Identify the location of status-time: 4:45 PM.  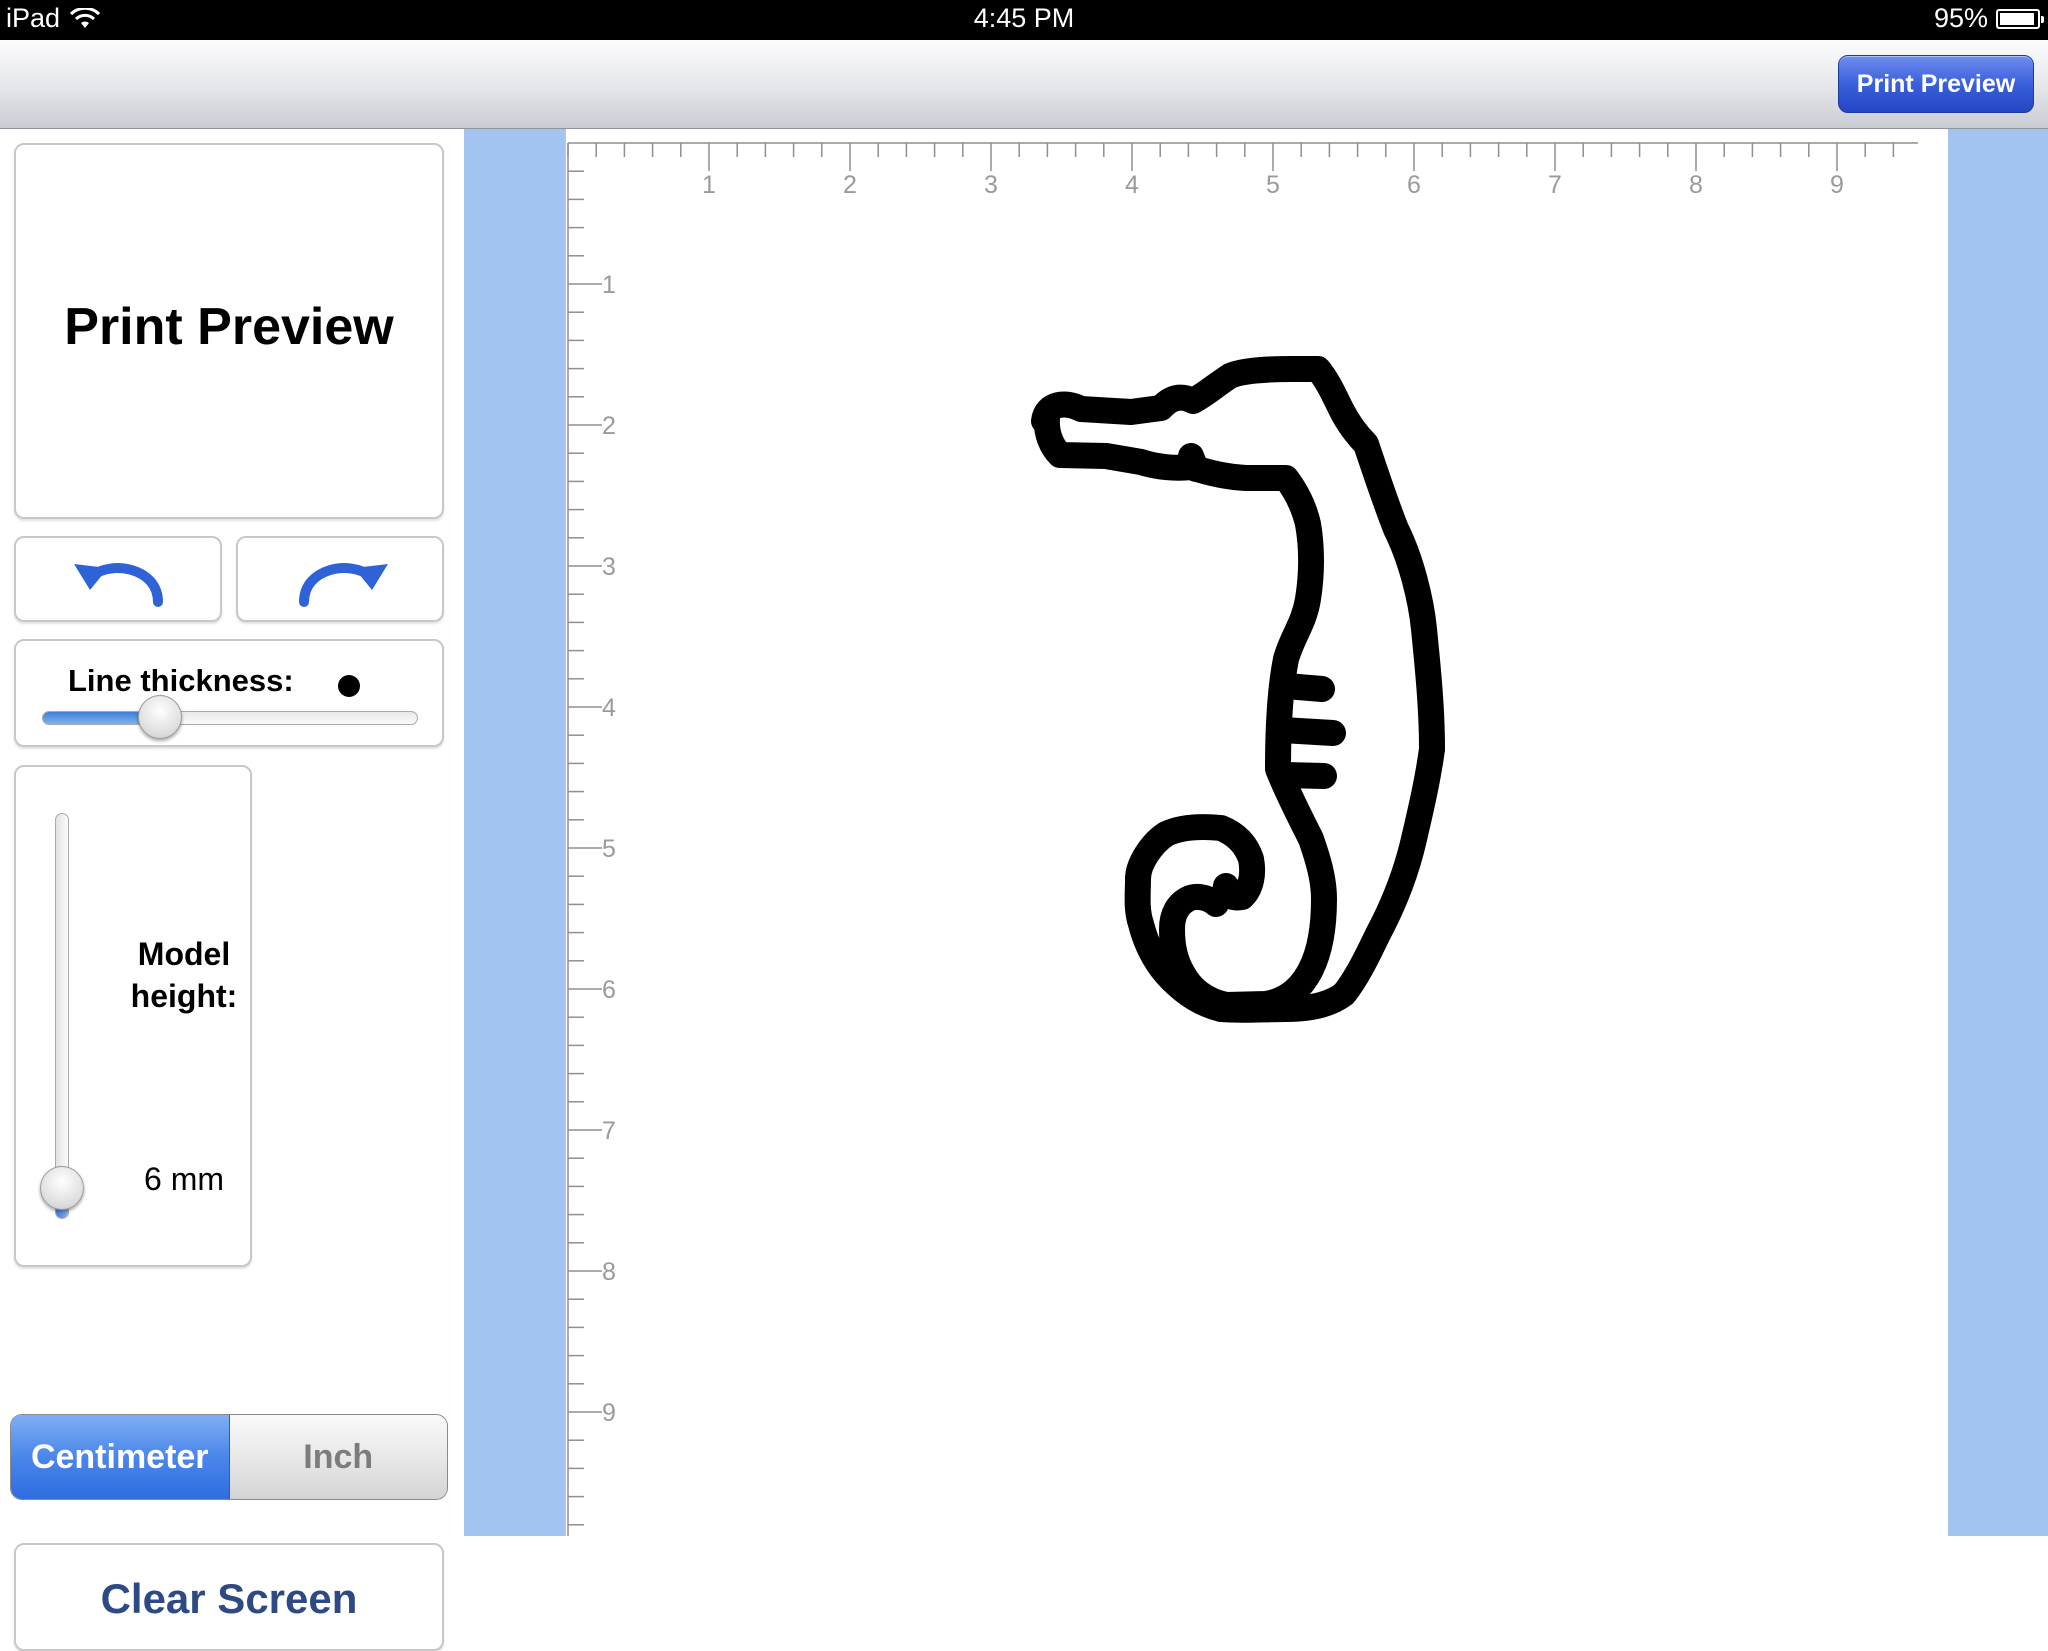
(1024, 18).